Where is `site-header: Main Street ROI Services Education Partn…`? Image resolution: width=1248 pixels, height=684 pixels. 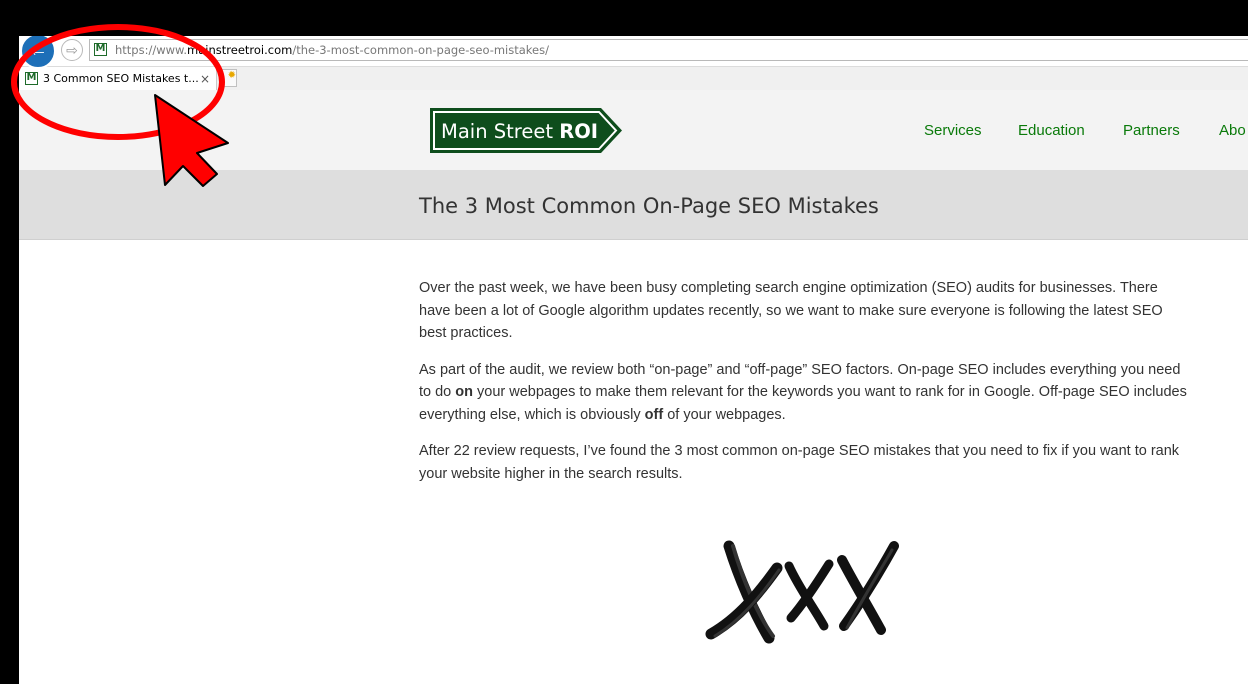 site-header: Main Street ROI Services Education Partn… is located at coordinates (633, 130).